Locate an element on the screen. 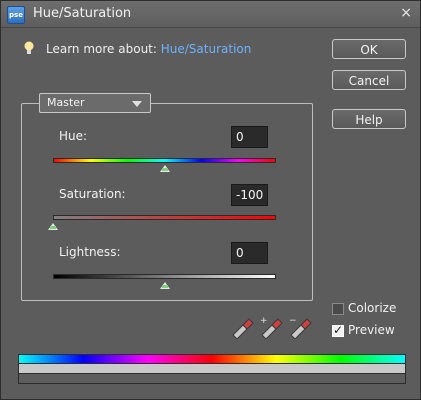 The width and height of the screenshot is (421, 400). preview-checkbox is located at coordinates (338, 330).